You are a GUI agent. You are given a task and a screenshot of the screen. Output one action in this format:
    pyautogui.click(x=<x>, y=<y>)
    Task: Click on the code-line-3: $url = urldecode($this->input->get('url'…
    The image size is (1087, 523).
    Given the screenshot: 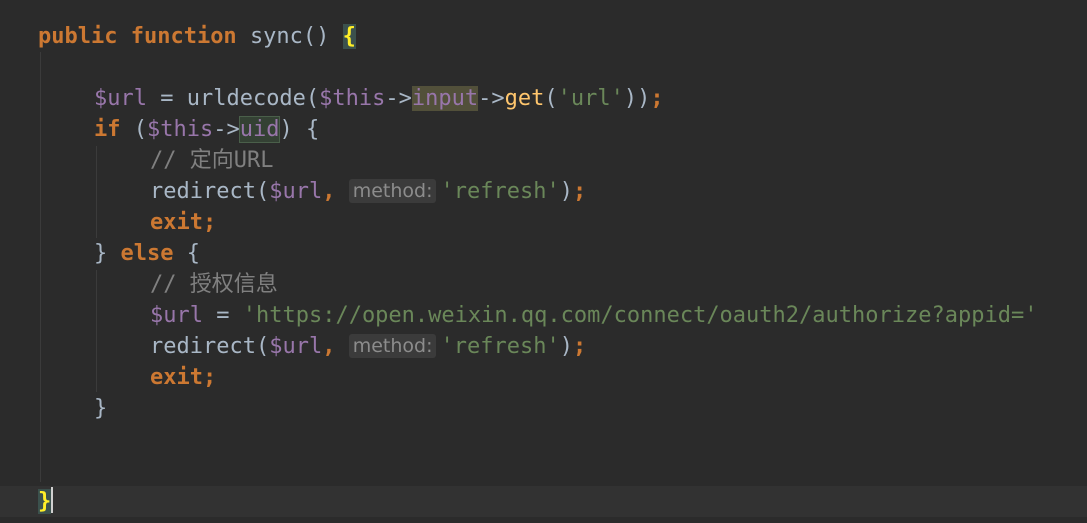 What is the action you would take?
    pyautogui.click(x=543, y=98)
    